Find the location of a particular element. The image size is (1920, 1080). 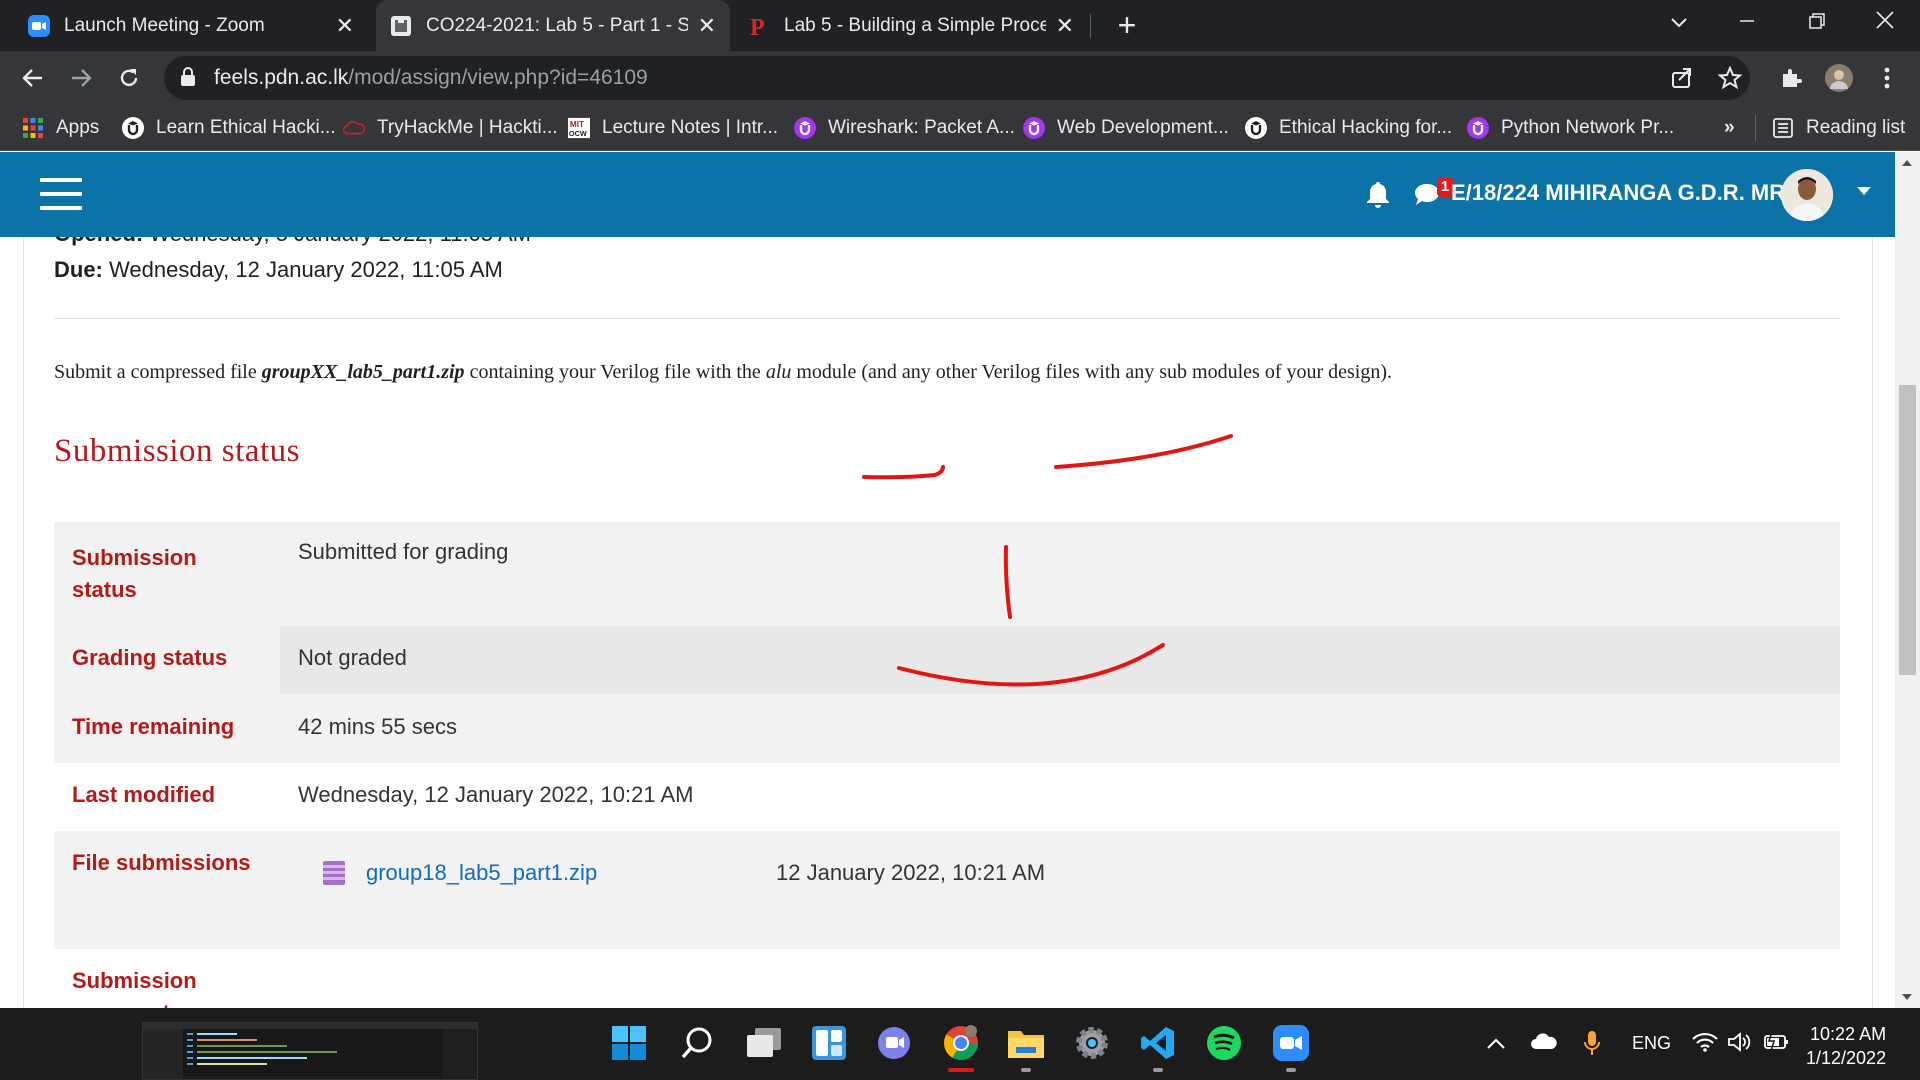

page-scrollbar is located at coordinates (1907, 580).